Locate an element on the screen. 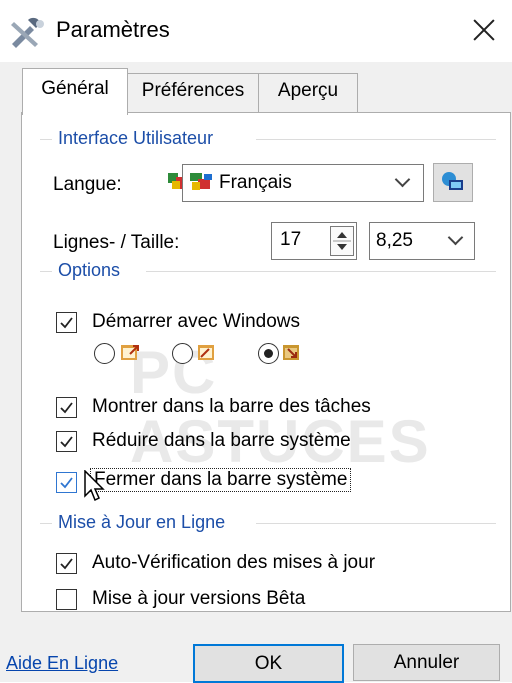 The width and height of the screenshot is (512, 683). tab-apercu: Aperçu is located at coordinates (308, 93).